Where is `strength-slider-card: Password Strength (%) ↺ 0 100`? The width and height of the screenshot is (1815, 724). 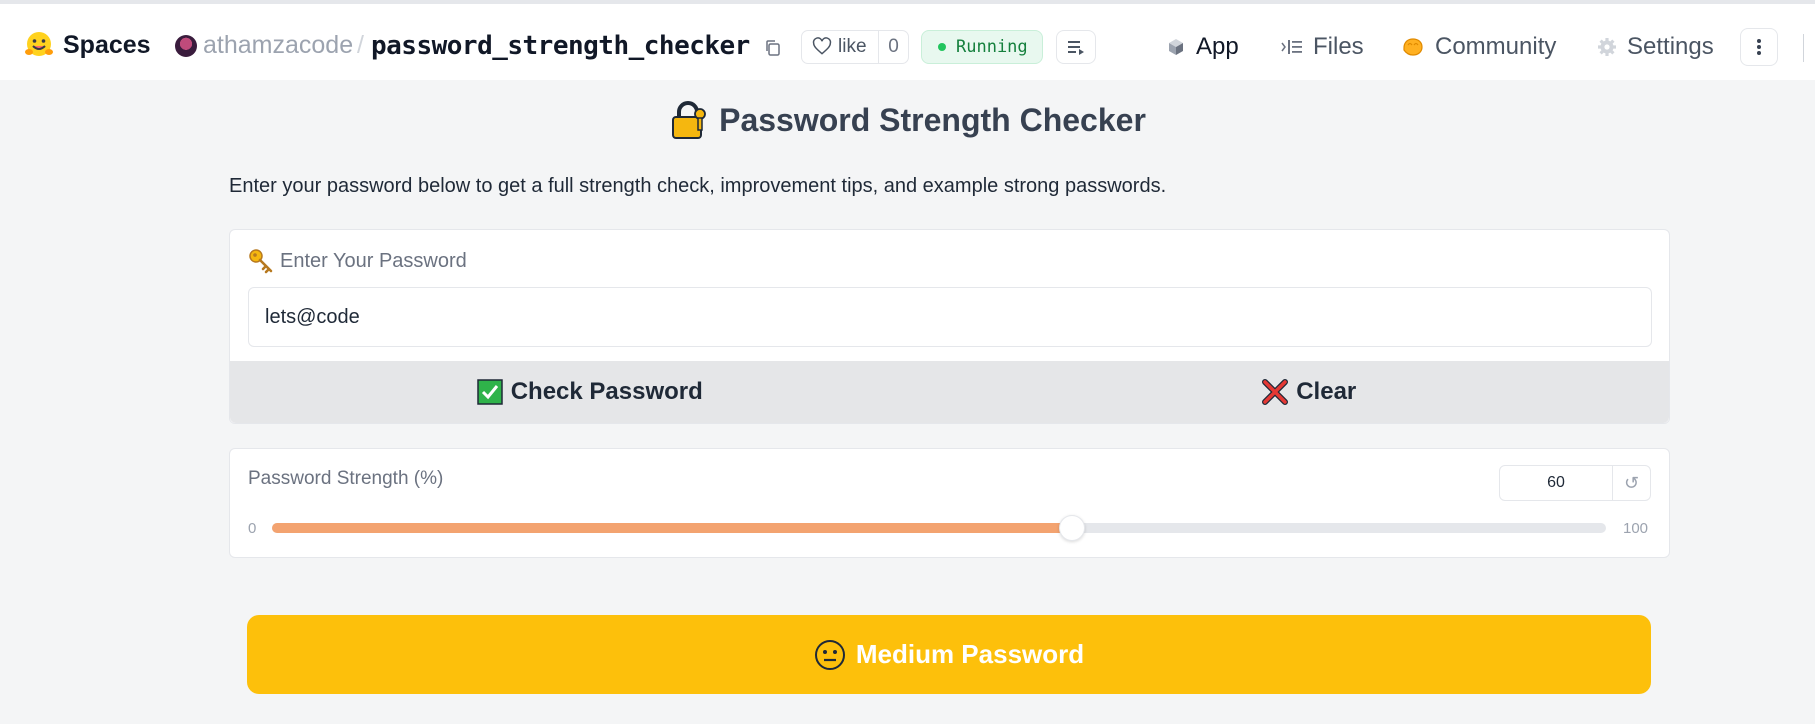 strength-slider-card: Password Strength (%) ↺ 0 100 is located at coordinates (949, 503).